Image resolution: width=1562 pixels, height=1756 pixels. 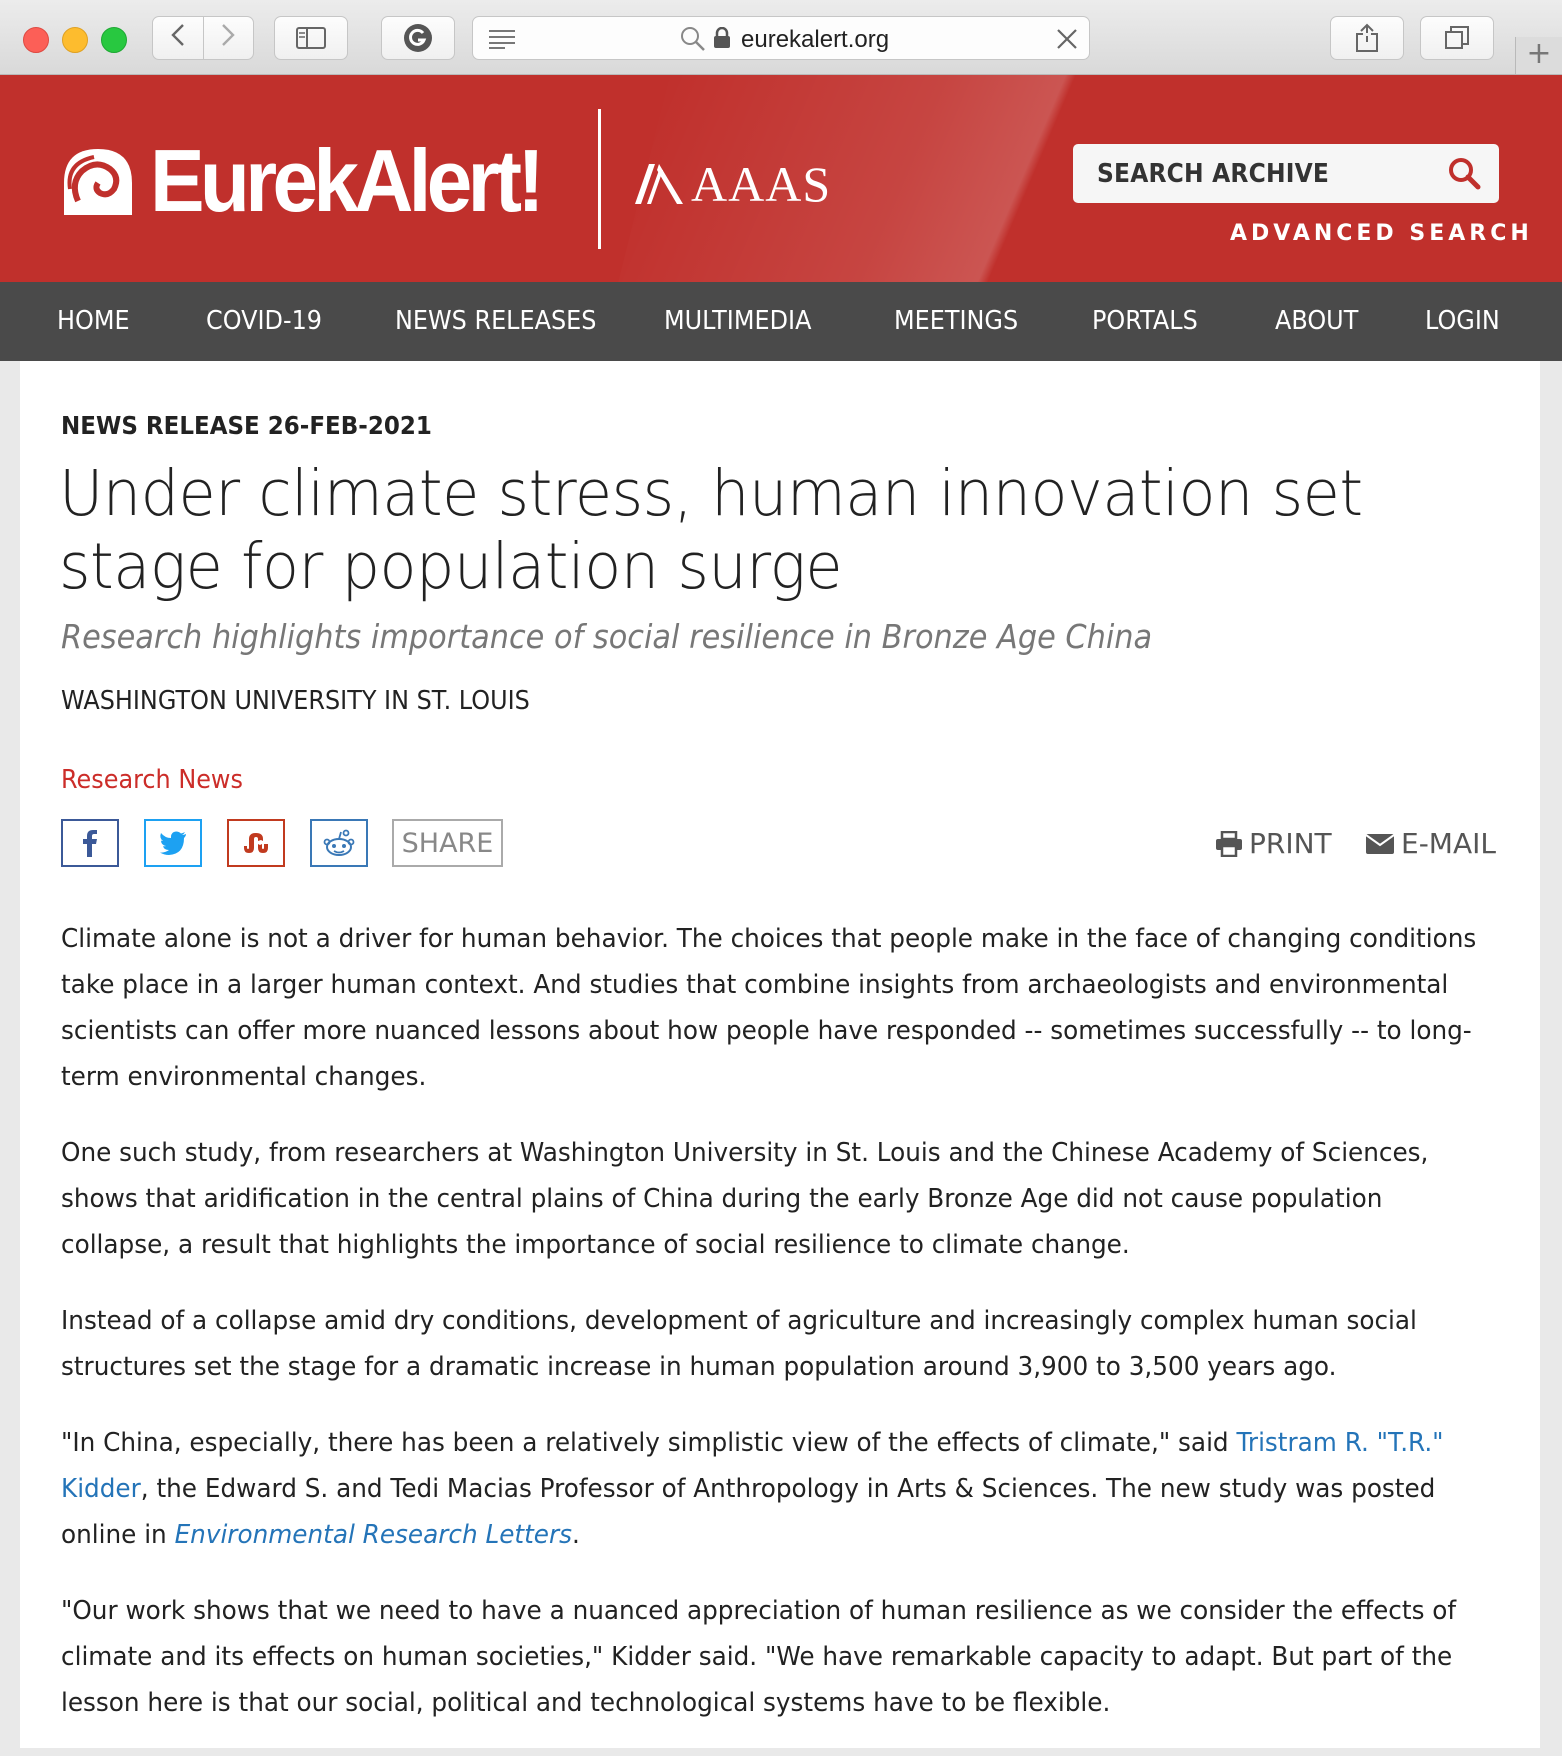 I want to click on email-button: E-MAIL, so click(x=1430, y=843).